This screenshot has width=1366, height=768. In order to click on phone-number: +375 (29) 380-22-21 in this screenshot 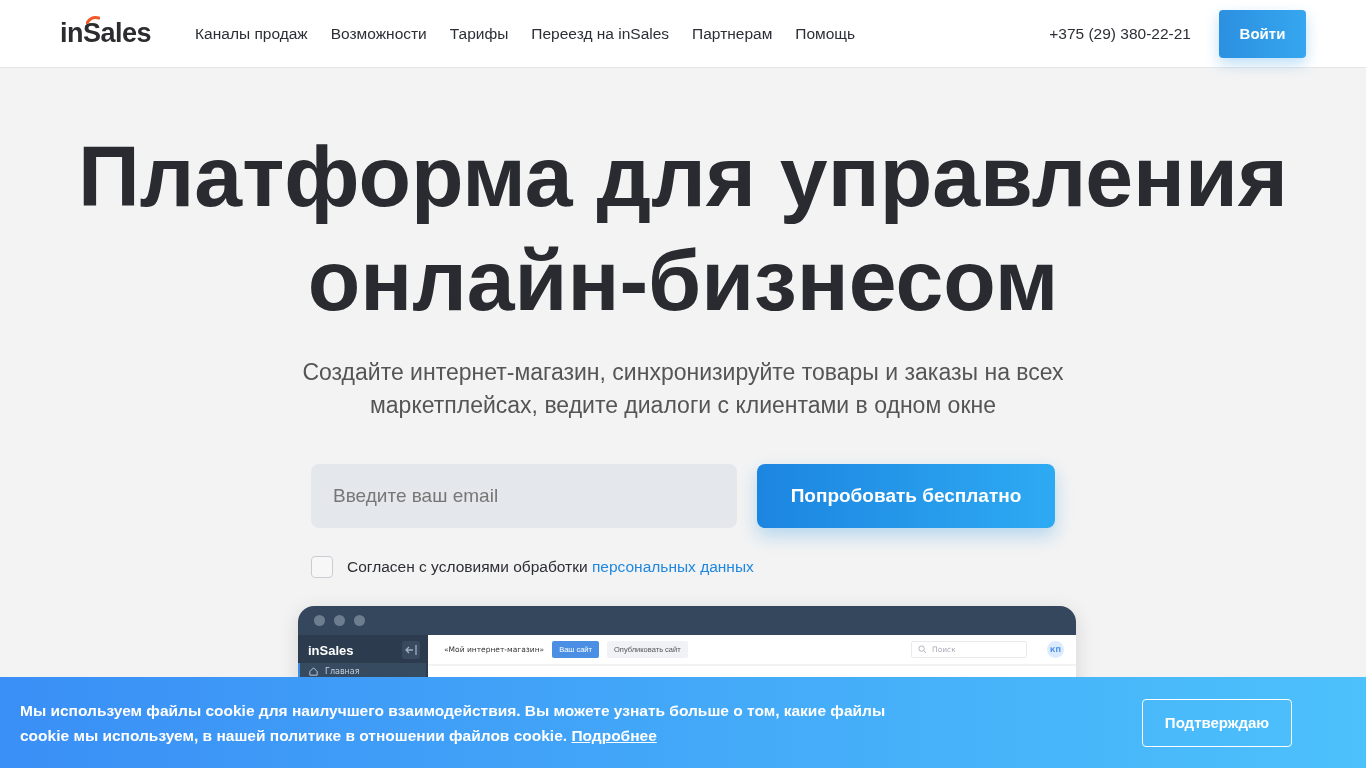, I will do `click(1120, 33)`.